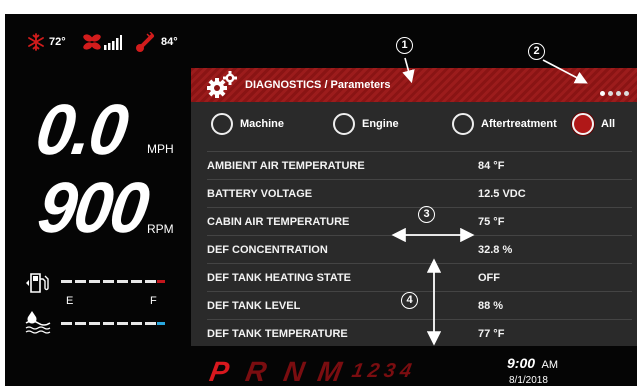 Image resolution: width=641 pixels, height=389 pixels. I want to click on gear-r: R, so click(256, 371).